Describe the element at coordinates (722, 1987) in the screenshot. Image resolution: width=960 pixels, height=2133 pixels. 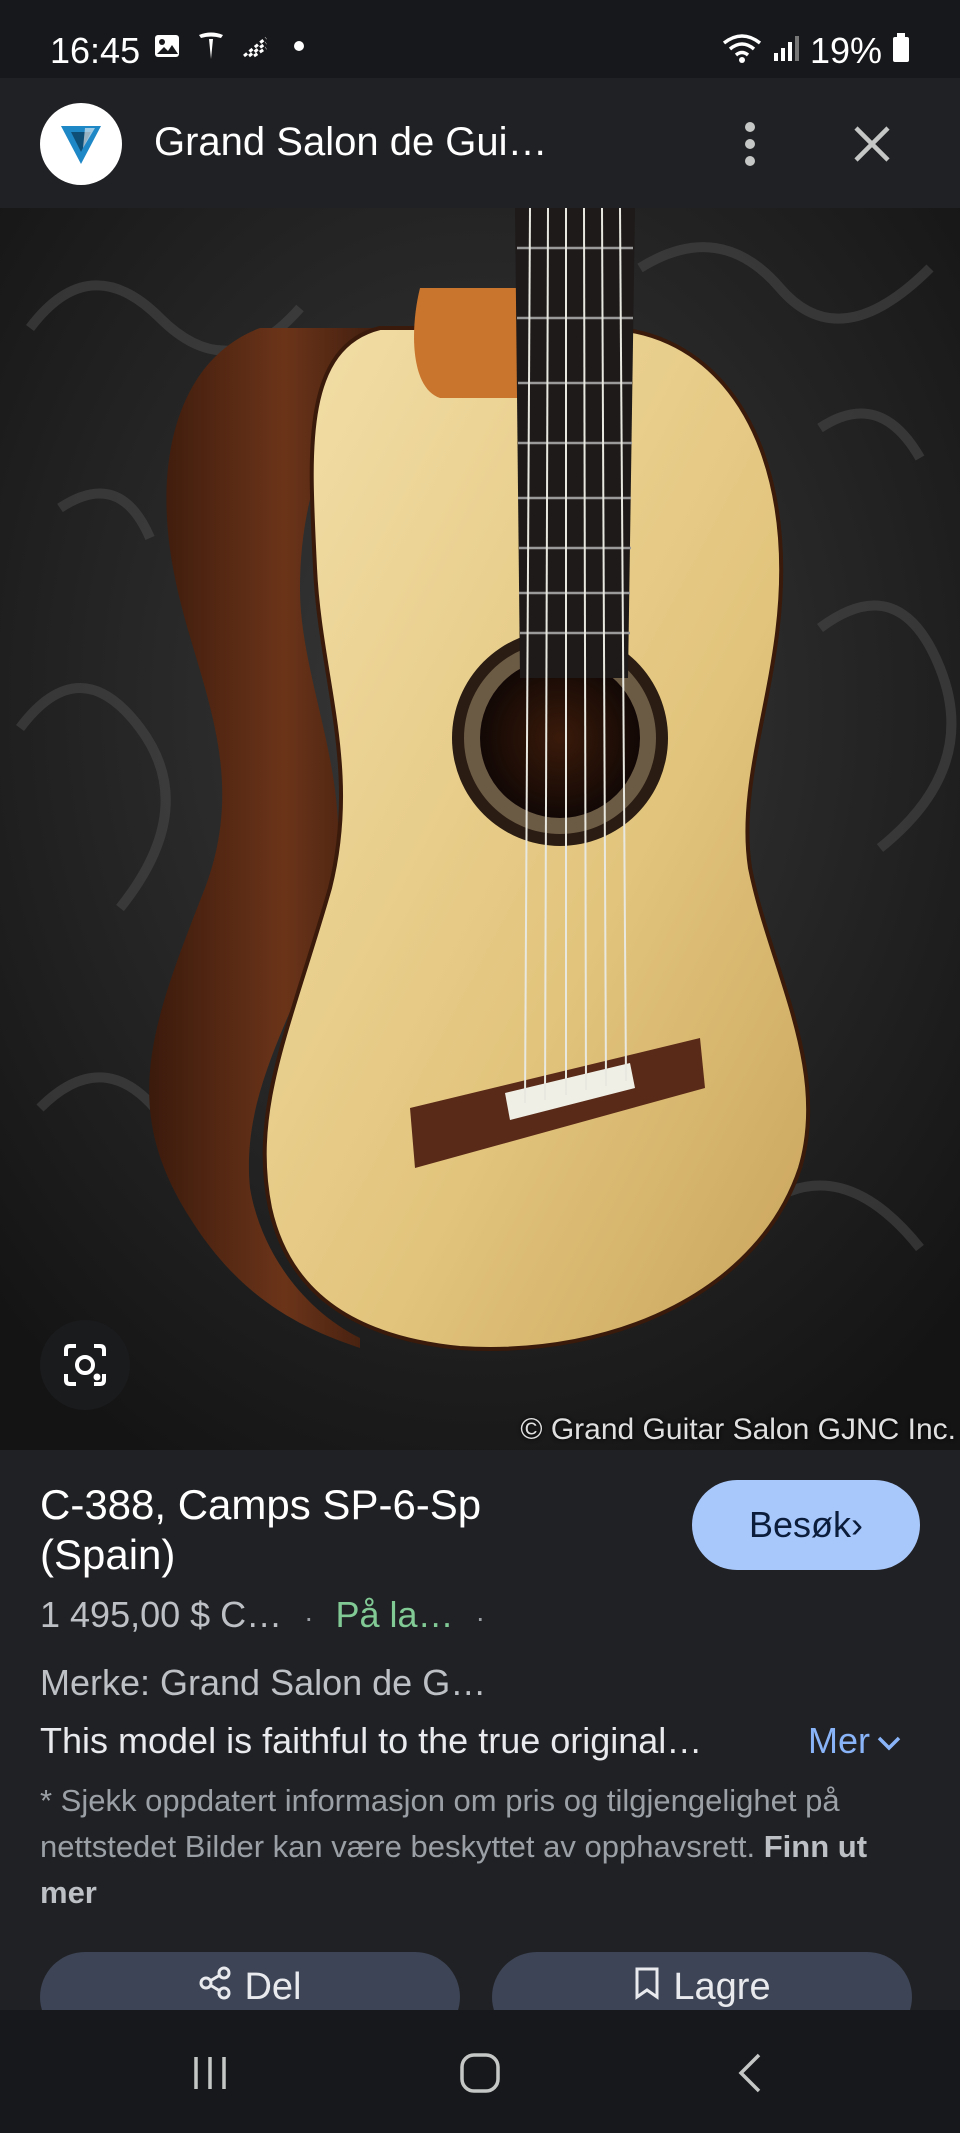
I see `save-label: Lagre` at that location.